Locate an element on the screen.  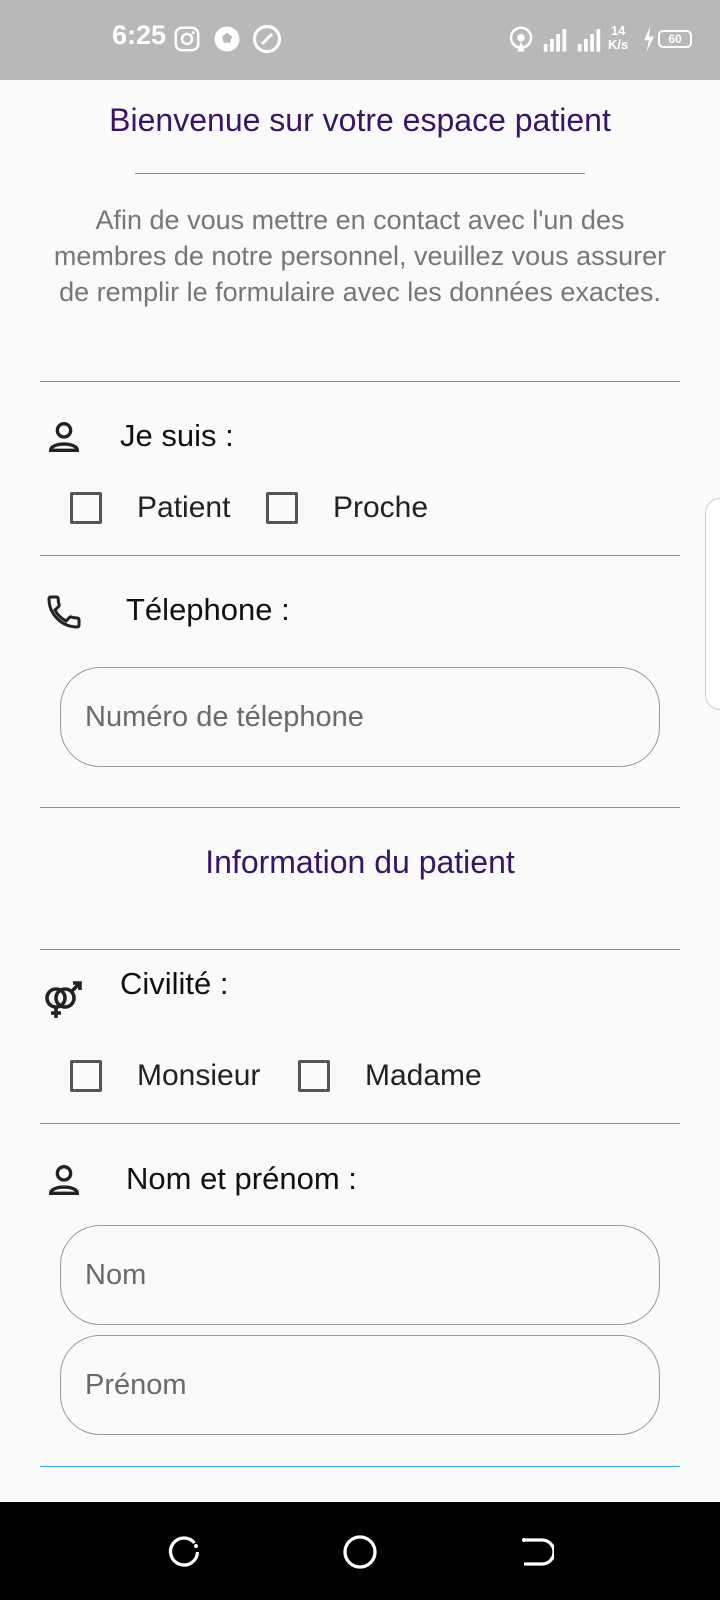
gender-icon is located at coordinates (63, 999).